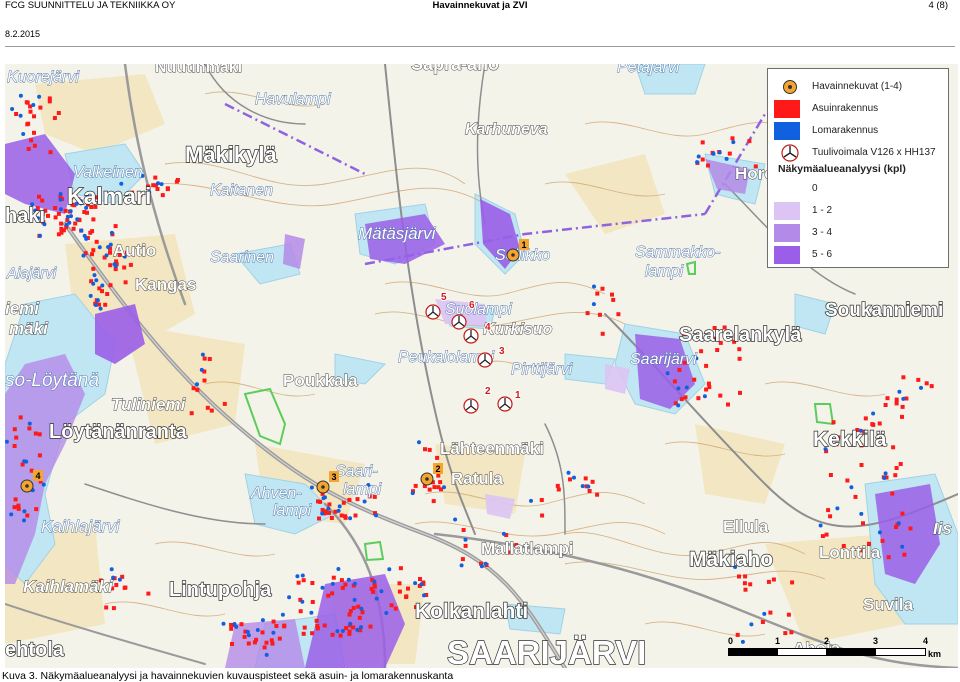 This screenshot has height=682, width=960. What do you see at coordinates (81, 526) in the screenshot?
I see `label-kaihlajarvi: Kaihlajärvi` at bounding box center [81, 526].